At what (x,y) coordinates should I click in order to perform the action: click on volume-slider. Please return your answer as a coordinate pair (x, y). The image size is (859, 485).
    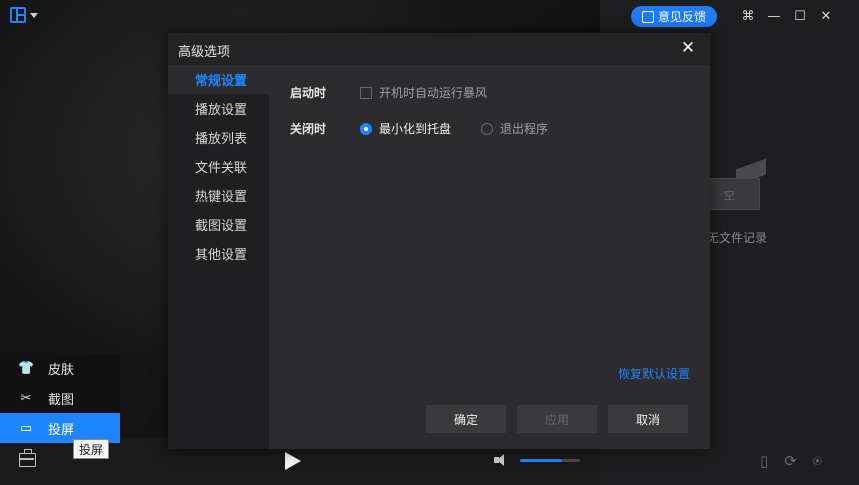
    Looking at the image, I should click on (550, 460).